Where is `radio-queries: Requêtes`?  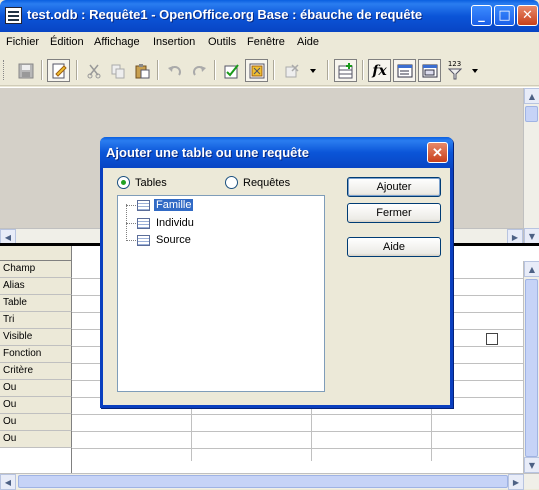
radio-queries: Requêtes is located at coordinates (257, 182).